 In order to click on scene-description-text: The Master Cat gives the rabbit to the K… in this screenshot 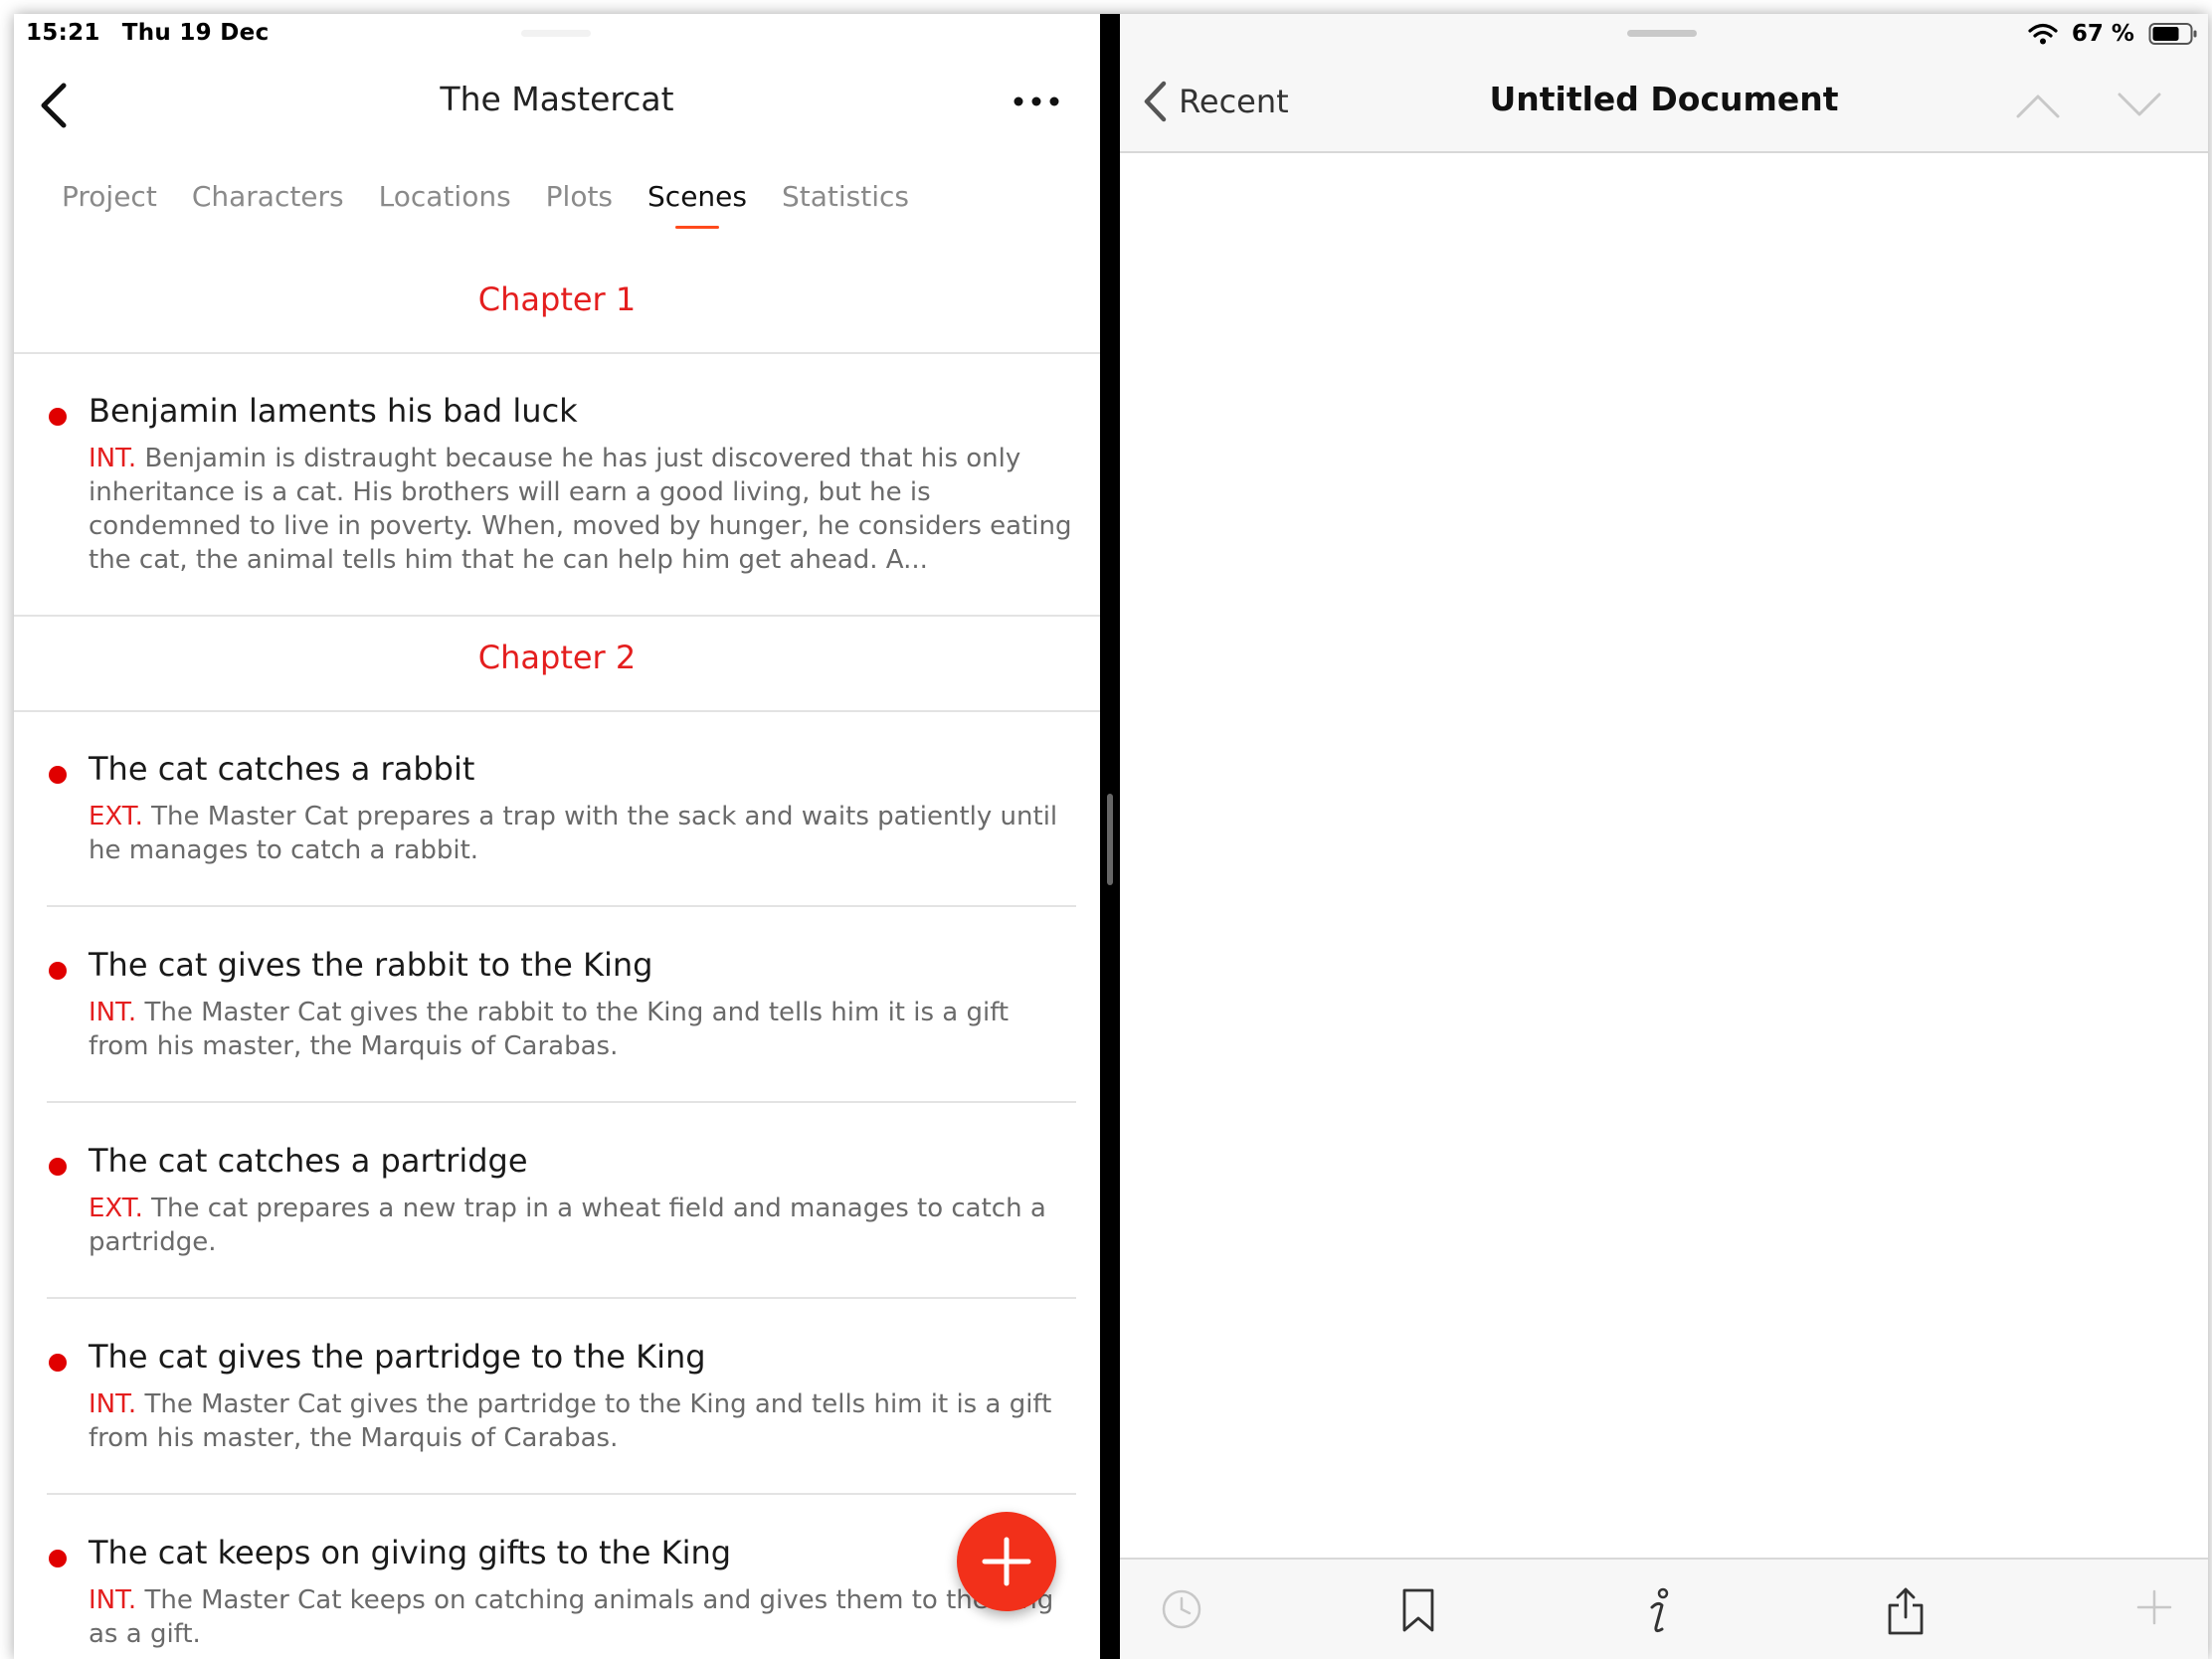, I will do `click(549, 1029)`.